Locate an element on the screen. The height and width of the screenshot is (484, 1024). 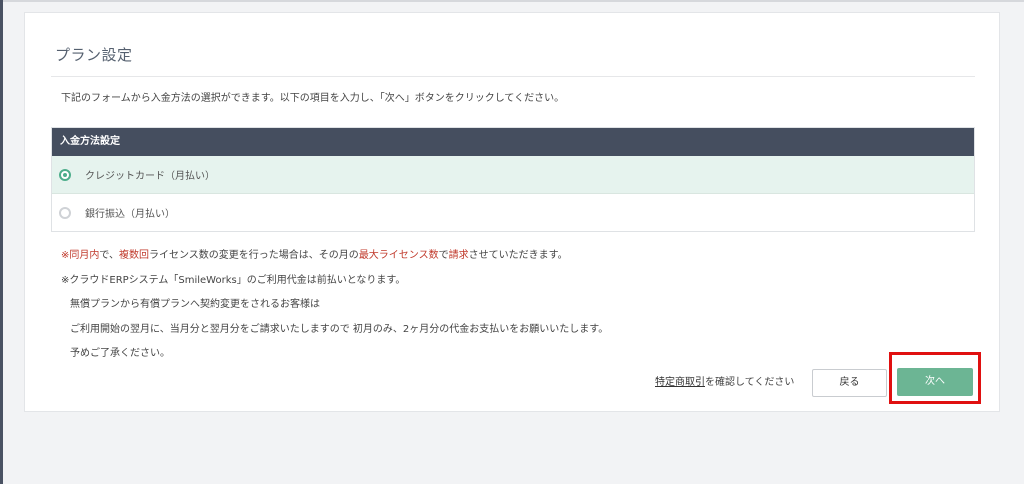
prepayment-note: ※クラウドERPシステム「SmileWorks」のご利用代金は前払いとなります。 is located at coordinates (233, 280).